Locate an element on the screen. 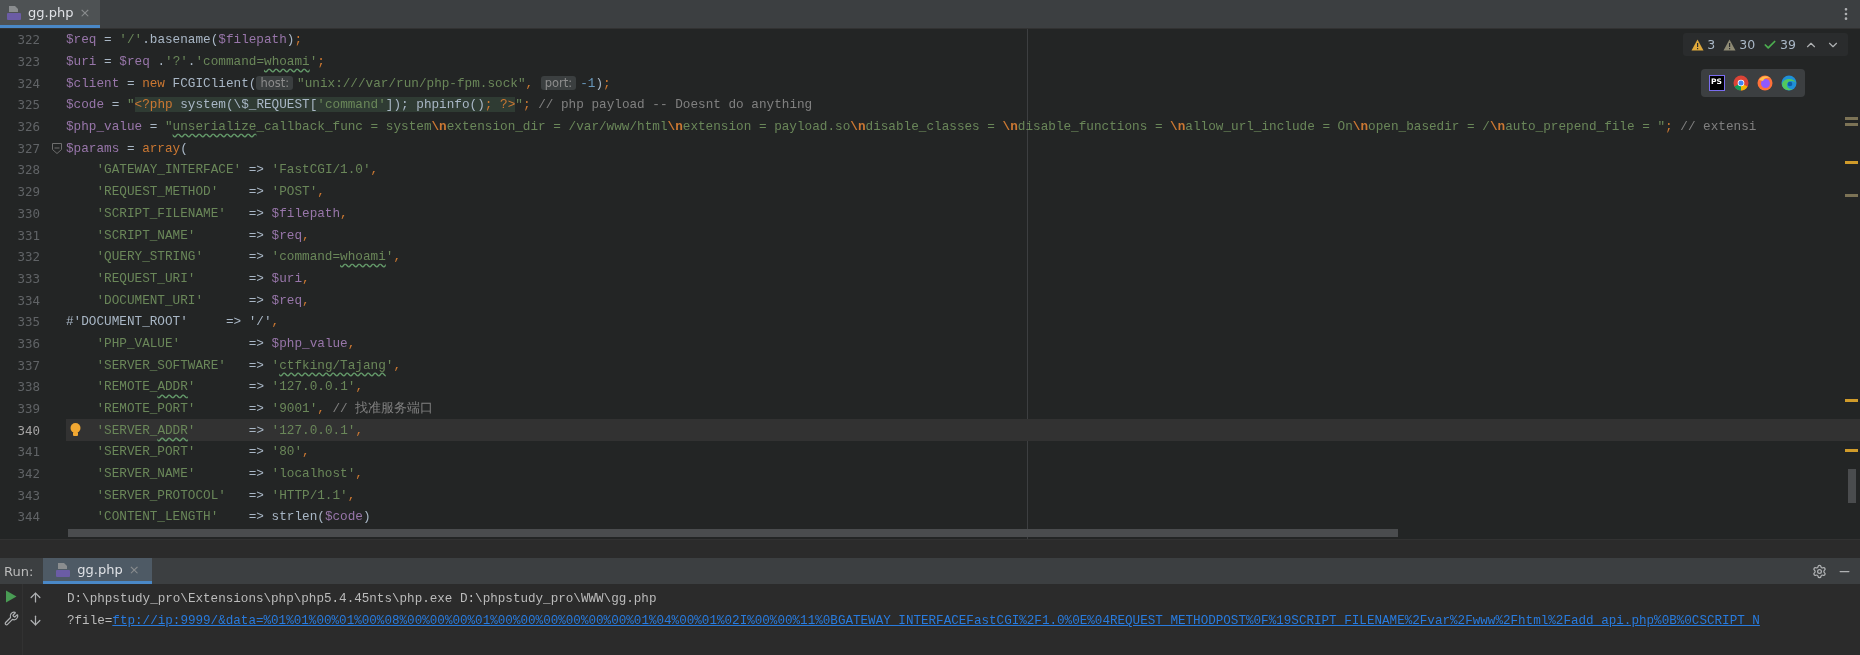 This screenshot has height=655, width=1860. output-text: ?file= is located at coordinates (90, 621).